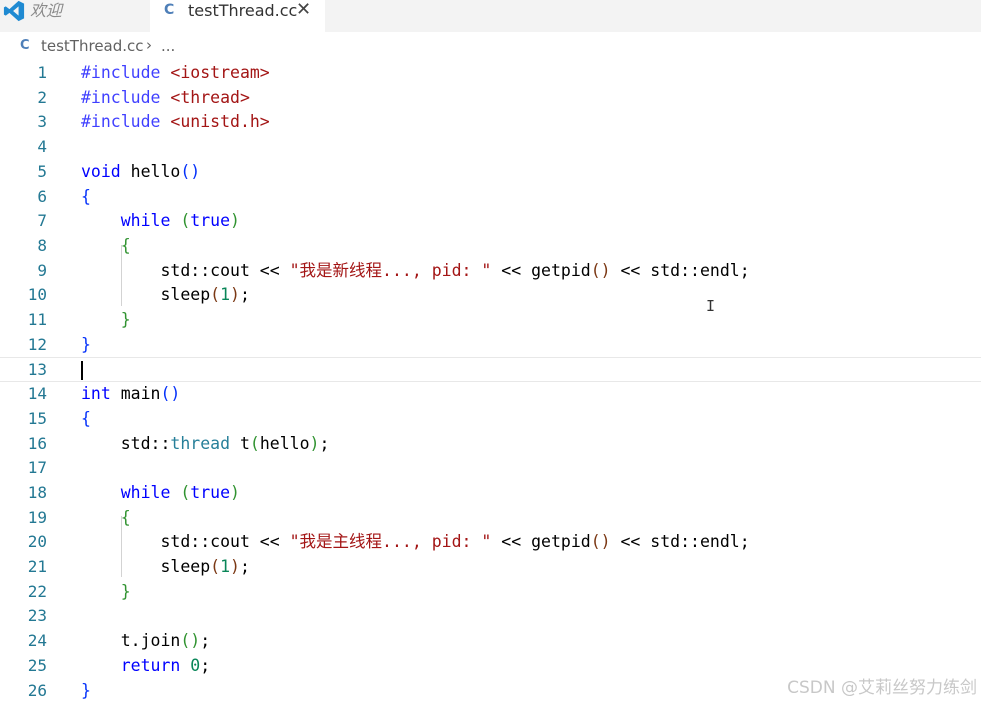  I want to click on line-number: 19, so click(23, 518).